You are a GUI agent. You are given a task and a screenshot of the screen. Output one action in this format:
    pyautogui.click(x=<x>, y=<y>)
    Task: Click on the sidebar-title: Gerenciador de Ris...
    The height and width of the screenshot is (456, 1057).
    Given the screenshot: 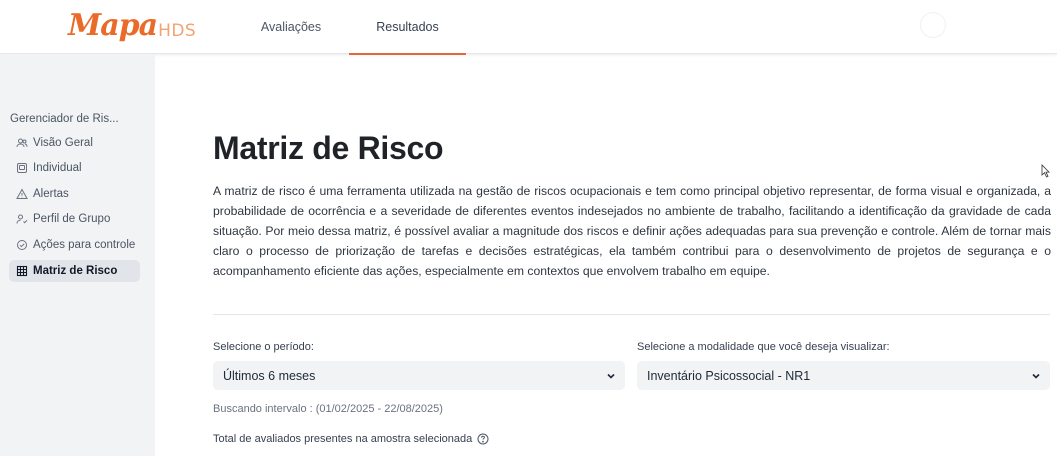 What is the action you would take?
    pyautogui.click(x=64, y=119)
    